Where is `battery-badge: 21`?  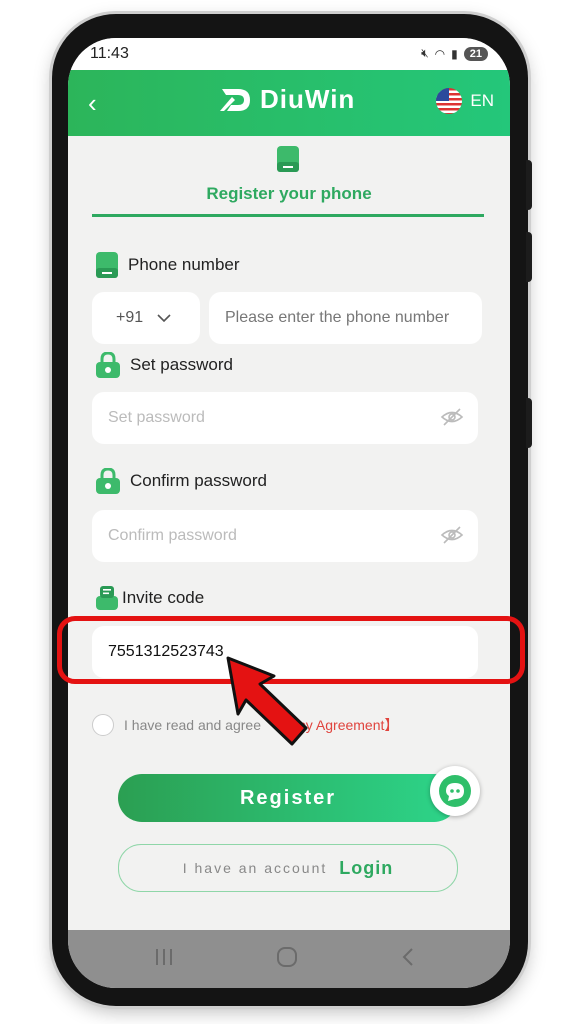
battery-badge: 21 is located at coordinates (475, 53).